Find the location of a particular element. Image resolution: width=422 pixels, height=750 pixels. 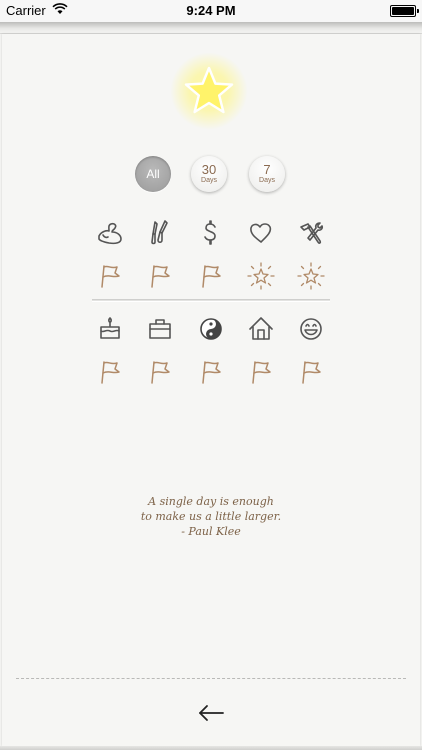

status-time: 9:24 PM is located at coordinates (211, 10).